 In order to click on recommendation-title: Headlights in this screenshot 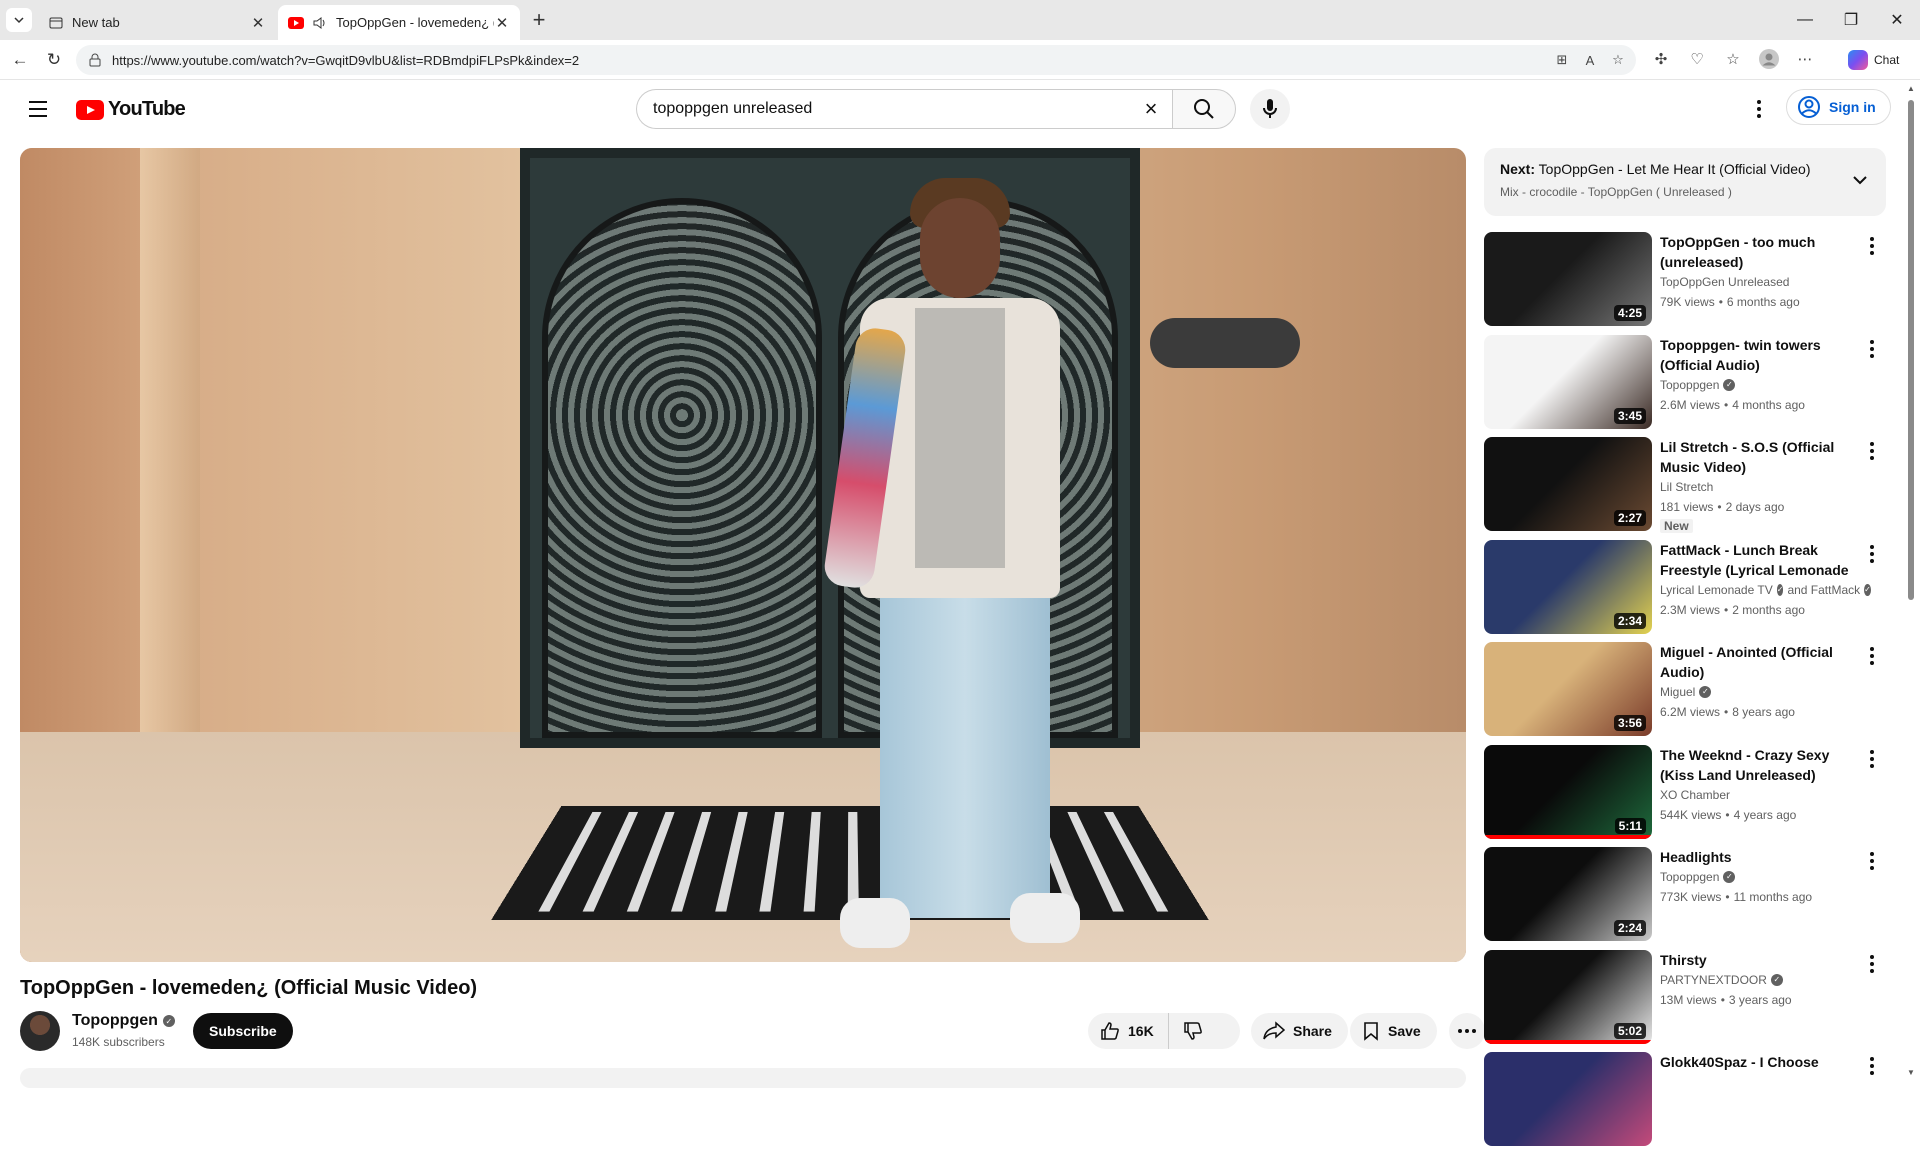, I will do `click(1760, 857)`.